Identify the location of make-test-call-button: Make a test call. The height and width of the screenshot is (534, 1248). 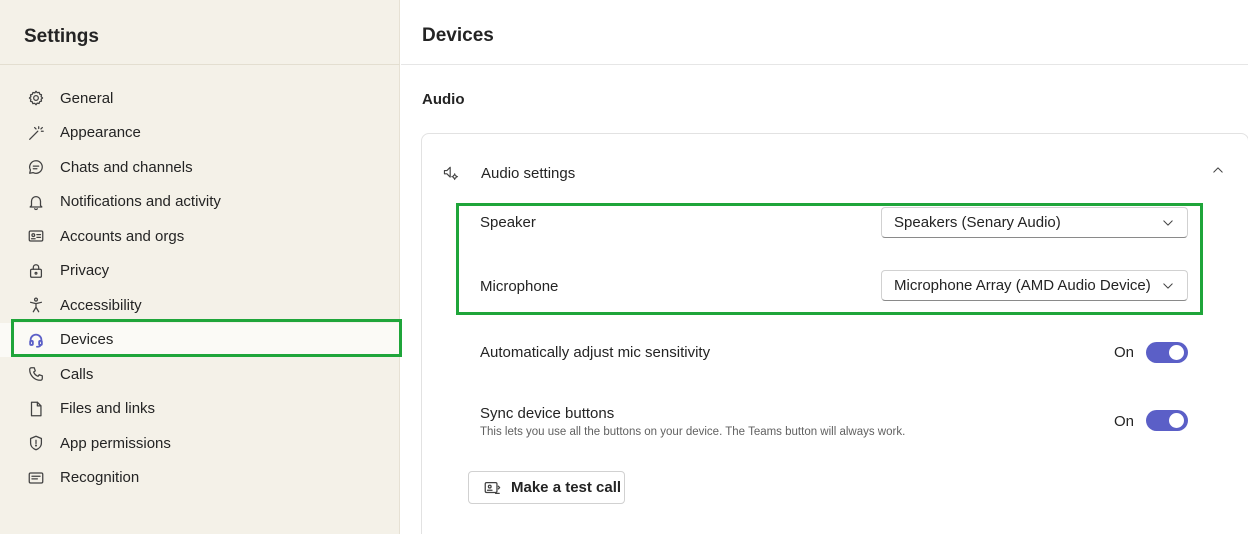
(546, 487).